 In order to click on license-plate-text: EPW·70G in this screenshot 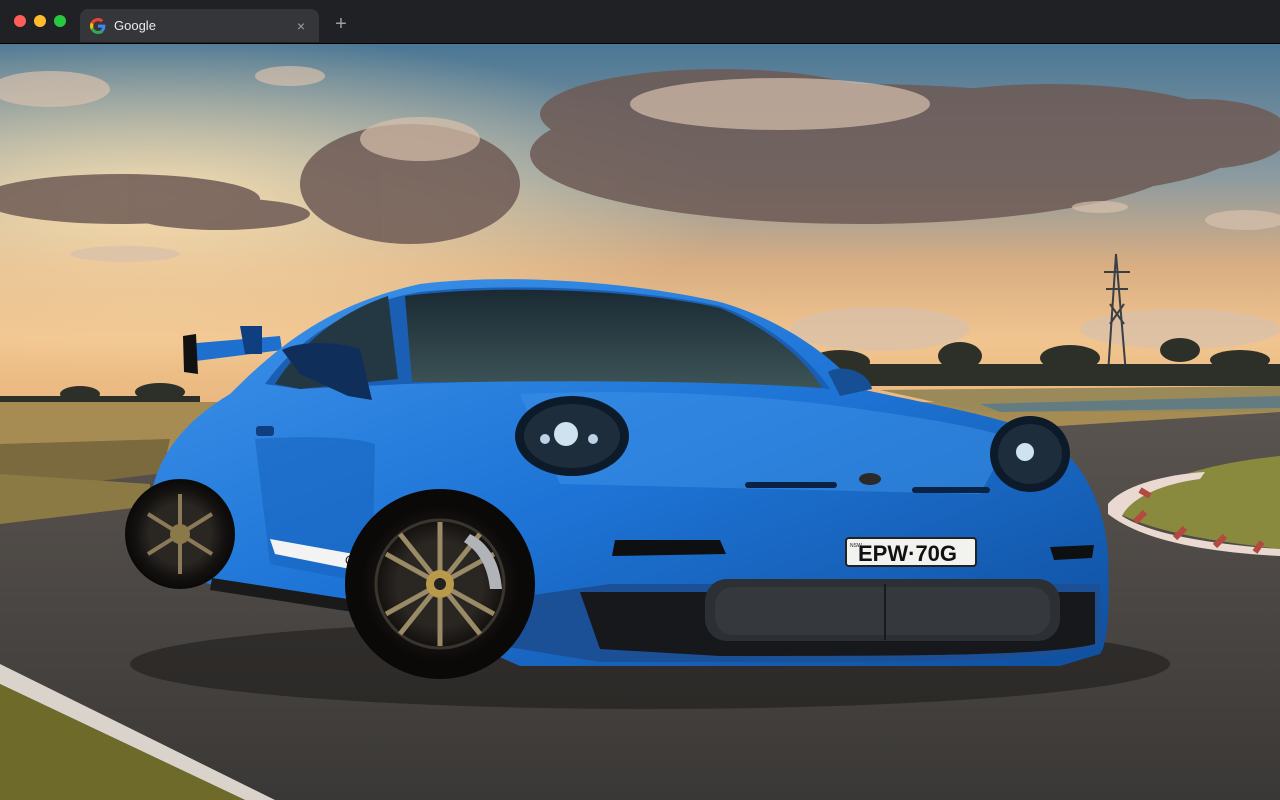, I will do `click(907, 553)`.